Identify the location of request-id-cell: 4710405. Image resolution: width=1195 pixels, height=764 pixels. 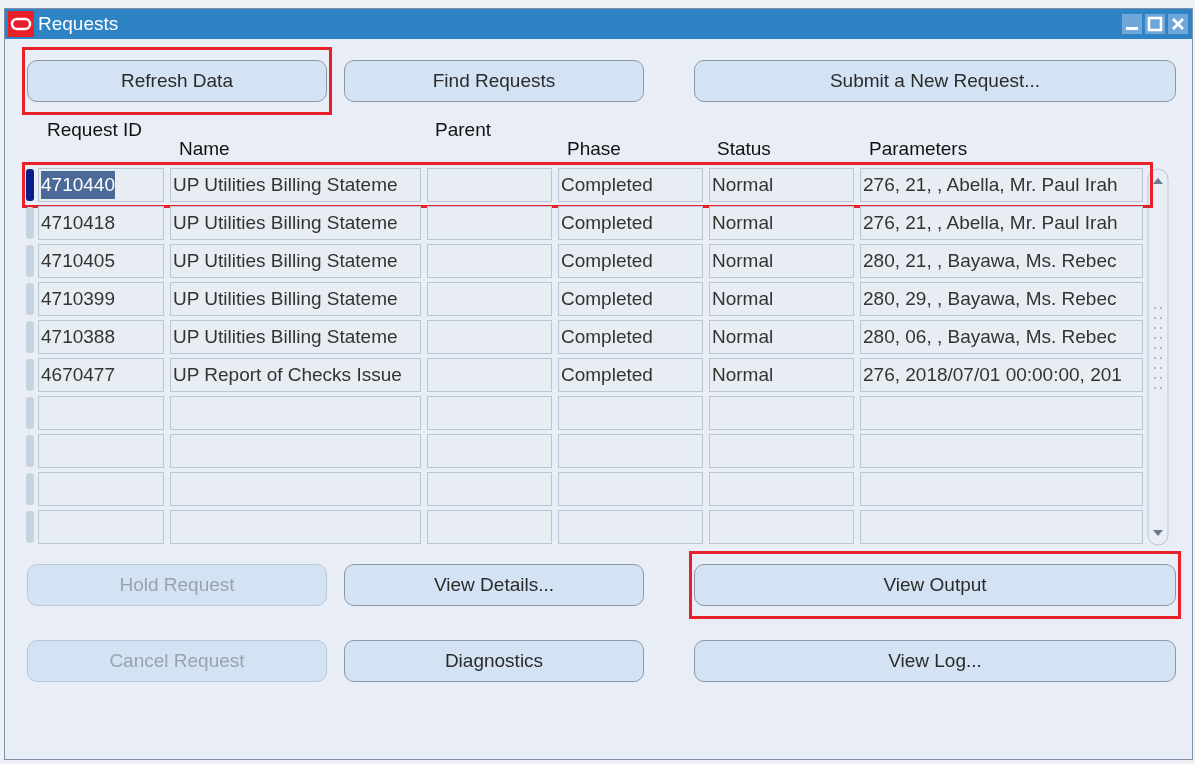
(101, 261).